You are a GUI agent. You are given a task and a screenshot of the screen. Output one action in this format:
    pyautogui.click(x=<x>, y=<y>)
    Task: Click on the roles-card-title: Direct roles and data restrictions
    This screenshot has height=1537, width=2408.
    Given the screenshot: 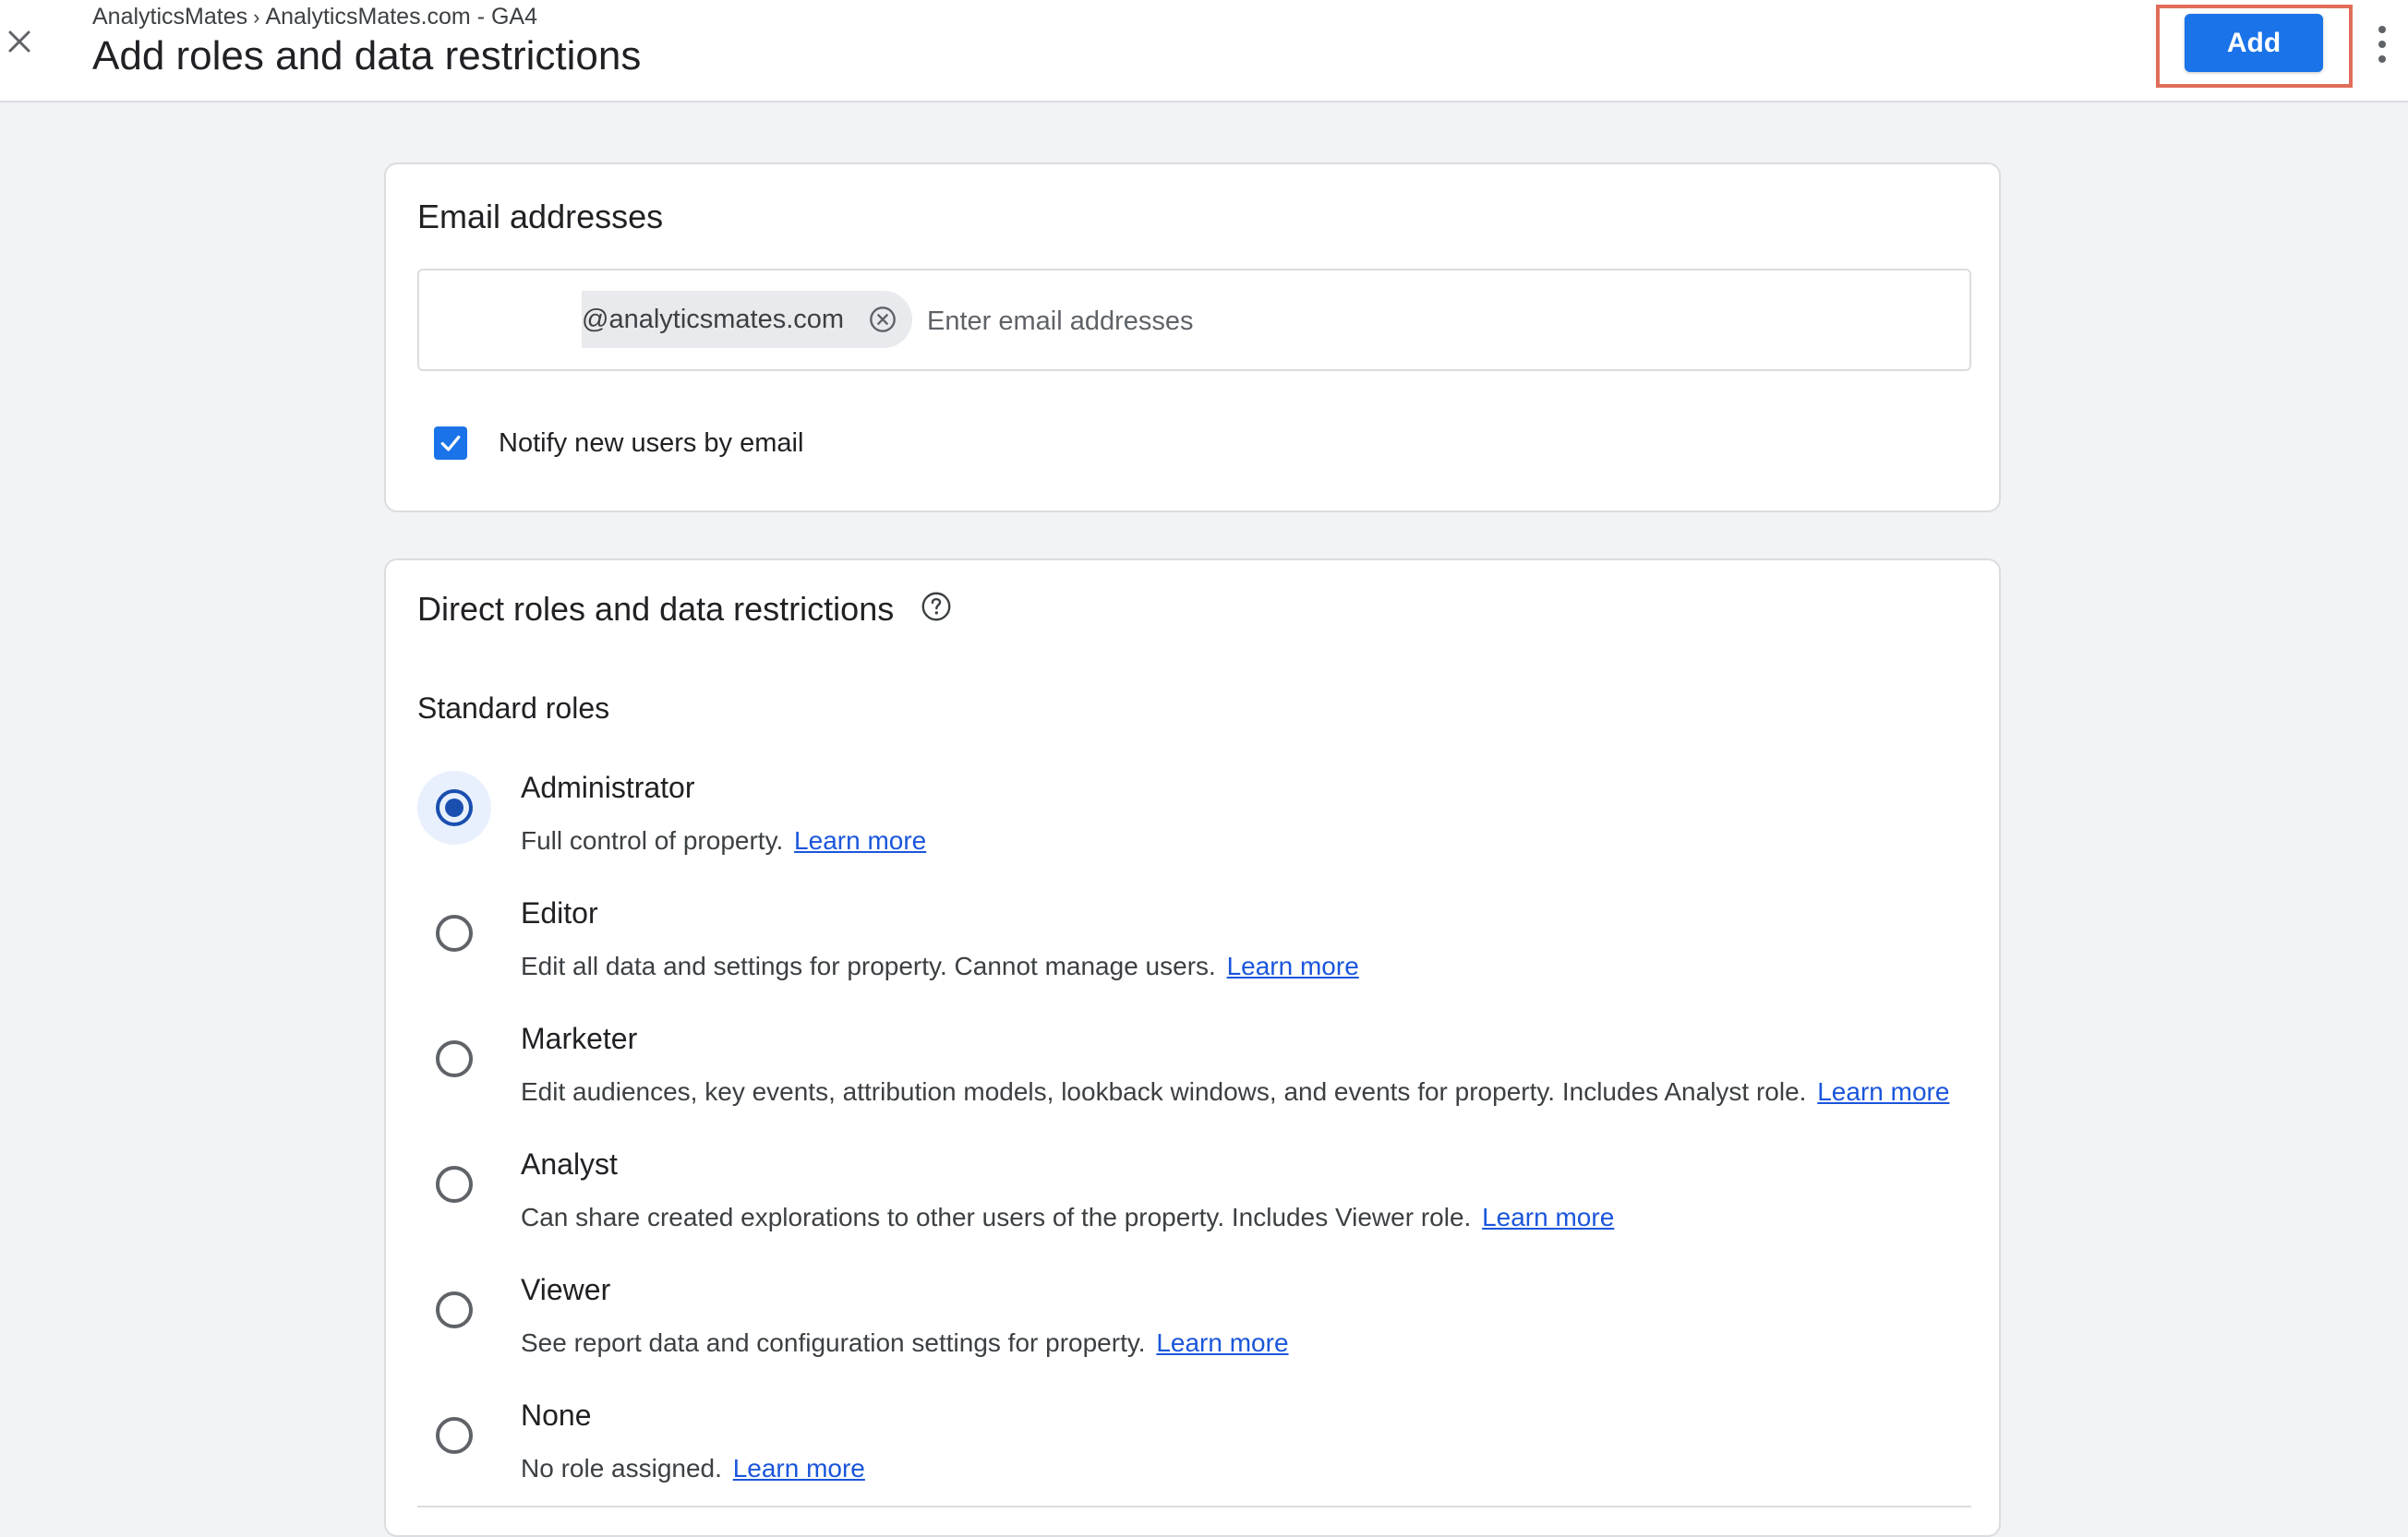 What is the action you would take?
    pyautogui.click(x=656, y=609)
    